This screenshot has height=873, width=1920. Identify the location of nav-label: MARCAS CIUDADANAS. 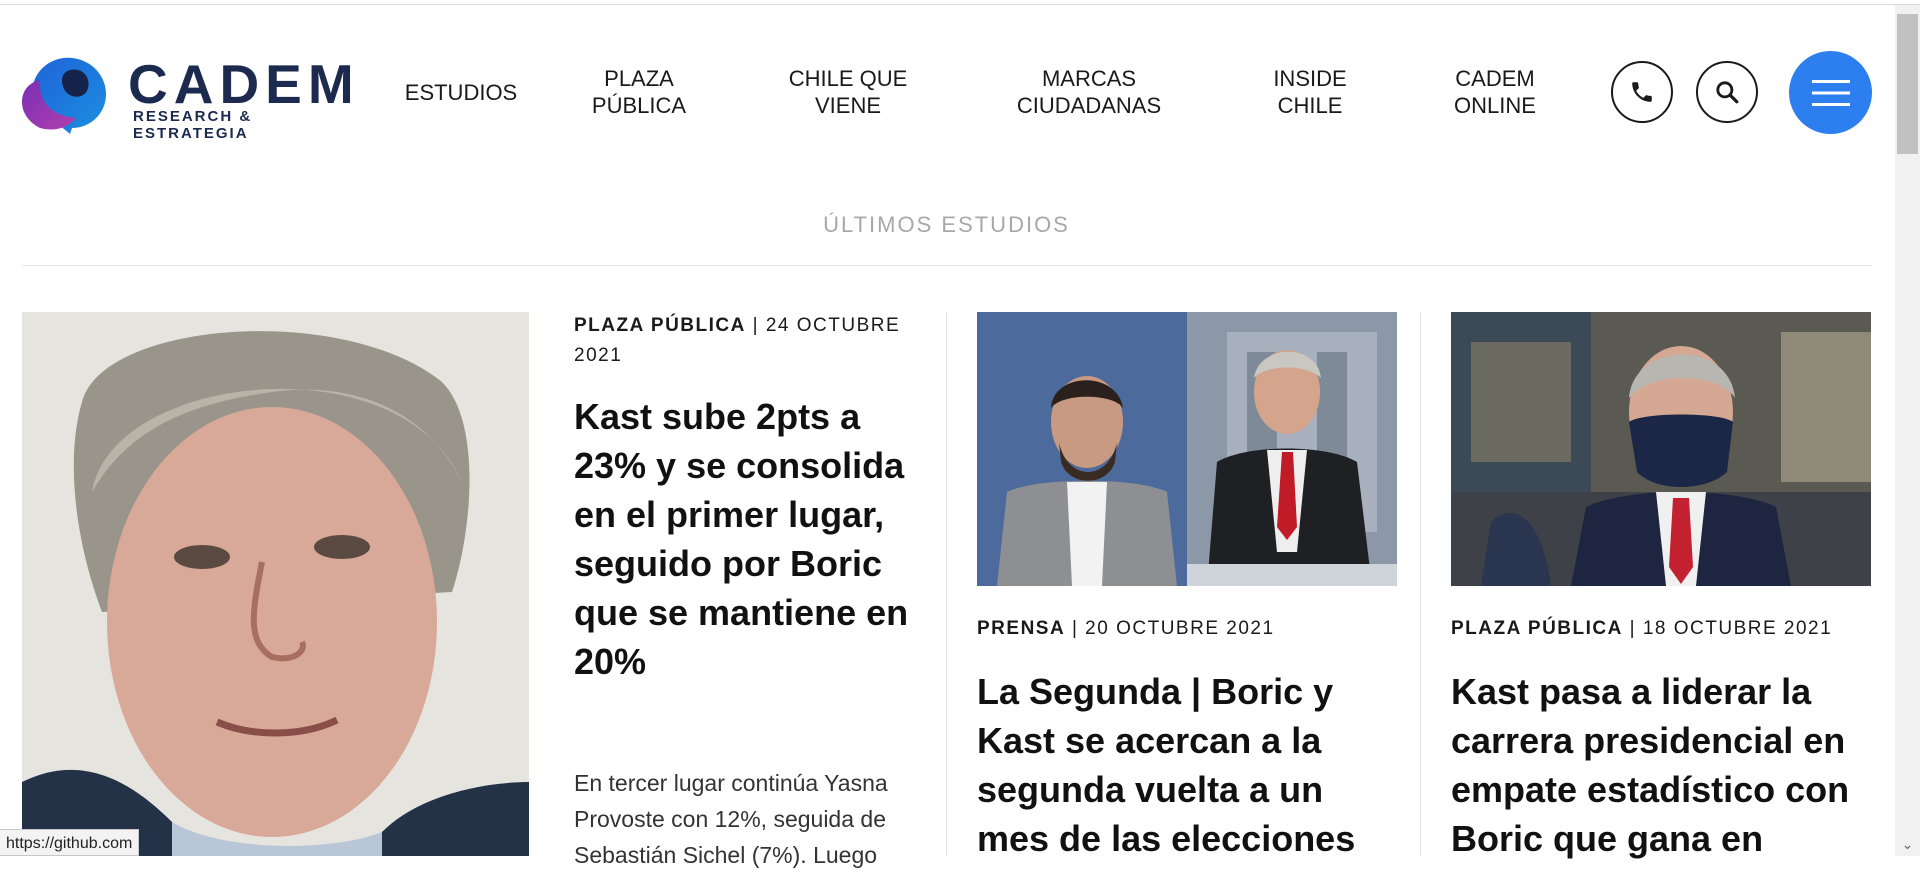
(1089, 92).